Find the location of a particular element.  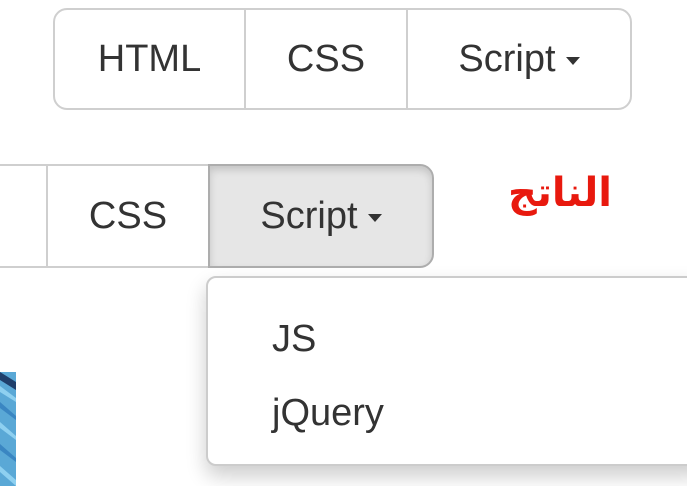

css-button-label: CSS is located at coordinates (326, 58).